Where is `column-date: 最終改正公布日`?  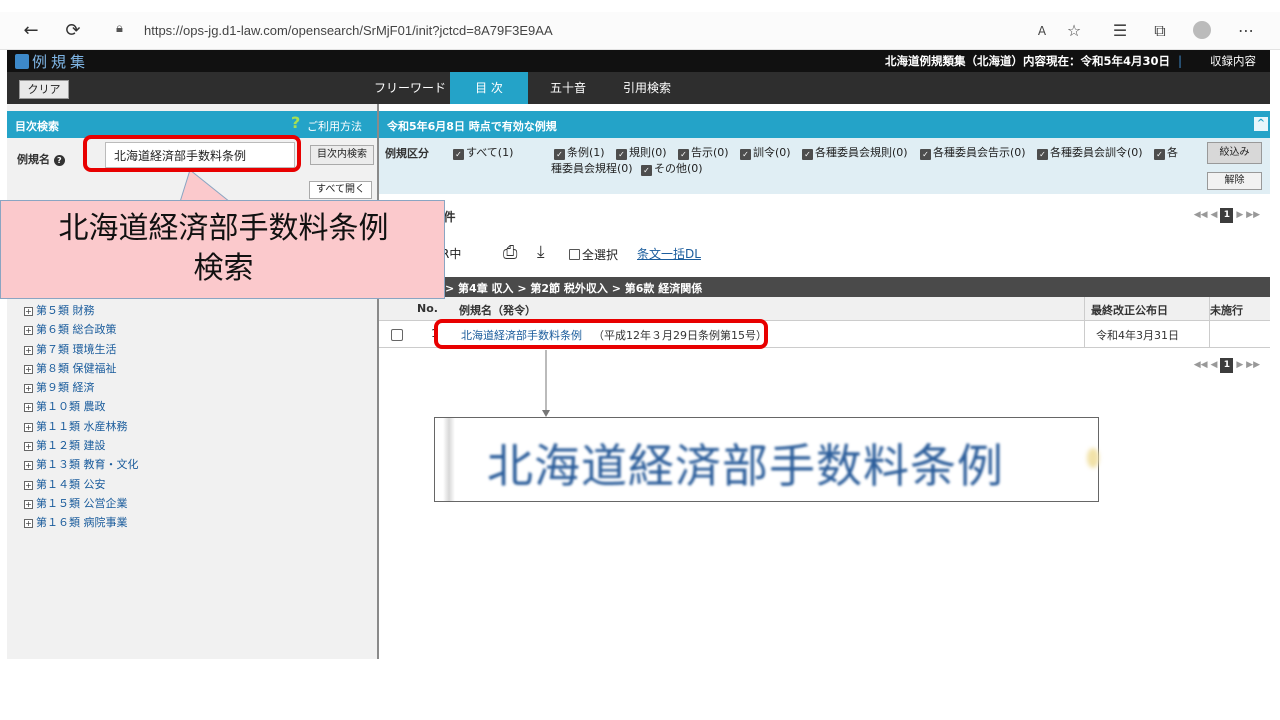 column-date: 最終改正公布日 is located at coordinates (1129, 310).